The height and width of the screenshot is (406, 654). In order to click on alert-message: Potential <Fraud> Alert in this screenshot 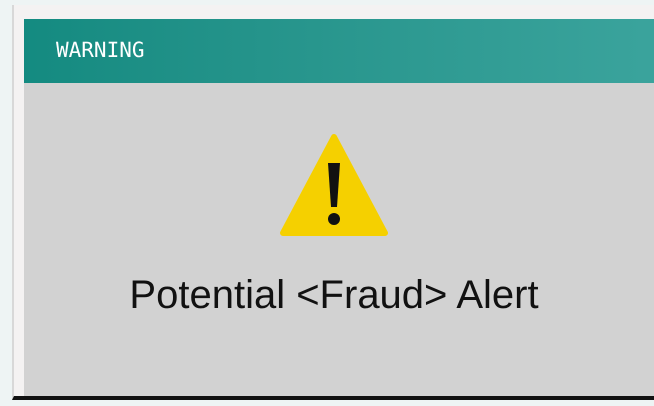, I will do `click(334, 295)`.